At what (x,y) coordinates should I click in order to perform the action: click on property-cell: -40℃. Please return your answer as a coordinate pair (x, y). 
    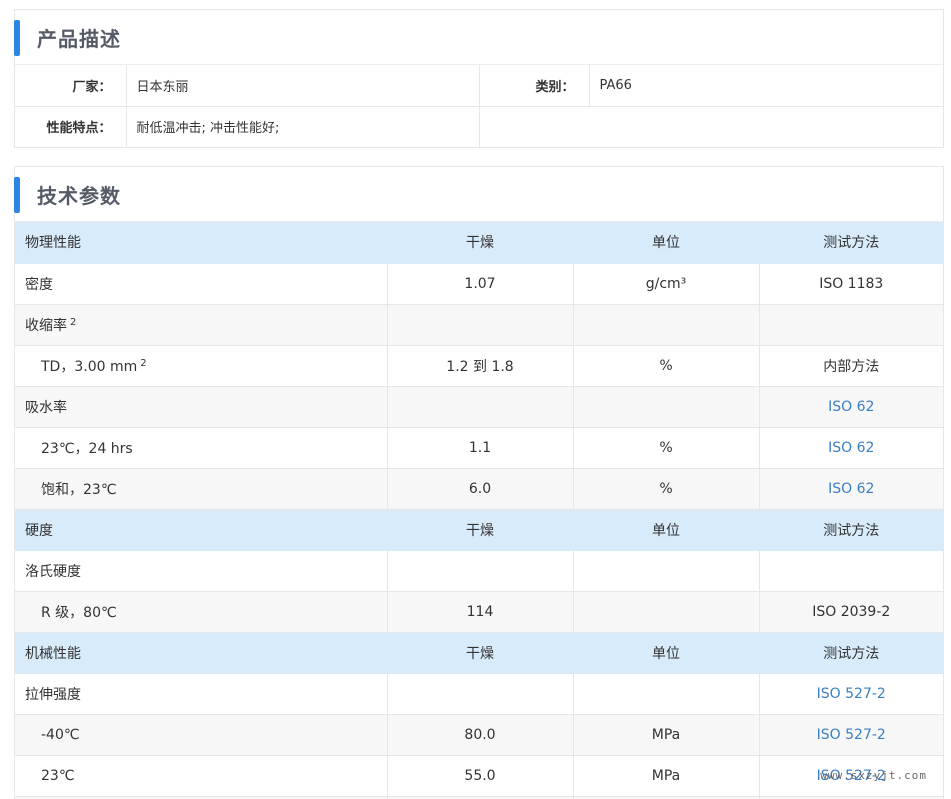
    Looking at the image, I should click on (201, 735).